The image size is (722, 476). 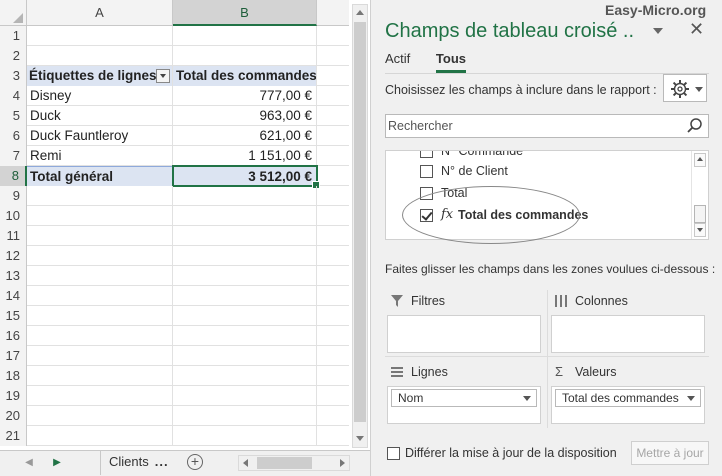 What do you see at coordinates (13, 56) in the screenshot?
I see `row-header: 2` at bounding box center [13, 56].